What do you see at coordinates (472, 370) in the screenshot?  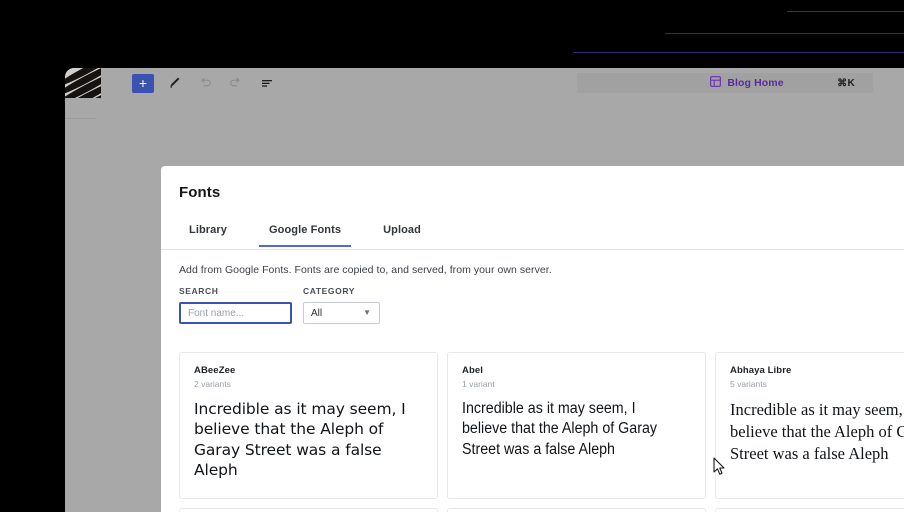 I see `font-name: Abel` at bounding box center [472, 370].